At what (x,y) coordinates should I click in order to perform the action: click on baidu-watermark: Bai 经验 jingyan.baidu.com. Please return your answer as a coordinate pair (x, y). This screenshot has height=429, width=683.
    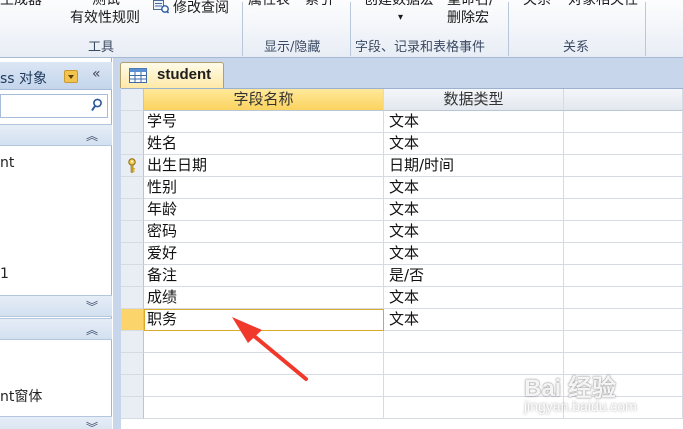
    Looking at the image, I should click on (601, 398).